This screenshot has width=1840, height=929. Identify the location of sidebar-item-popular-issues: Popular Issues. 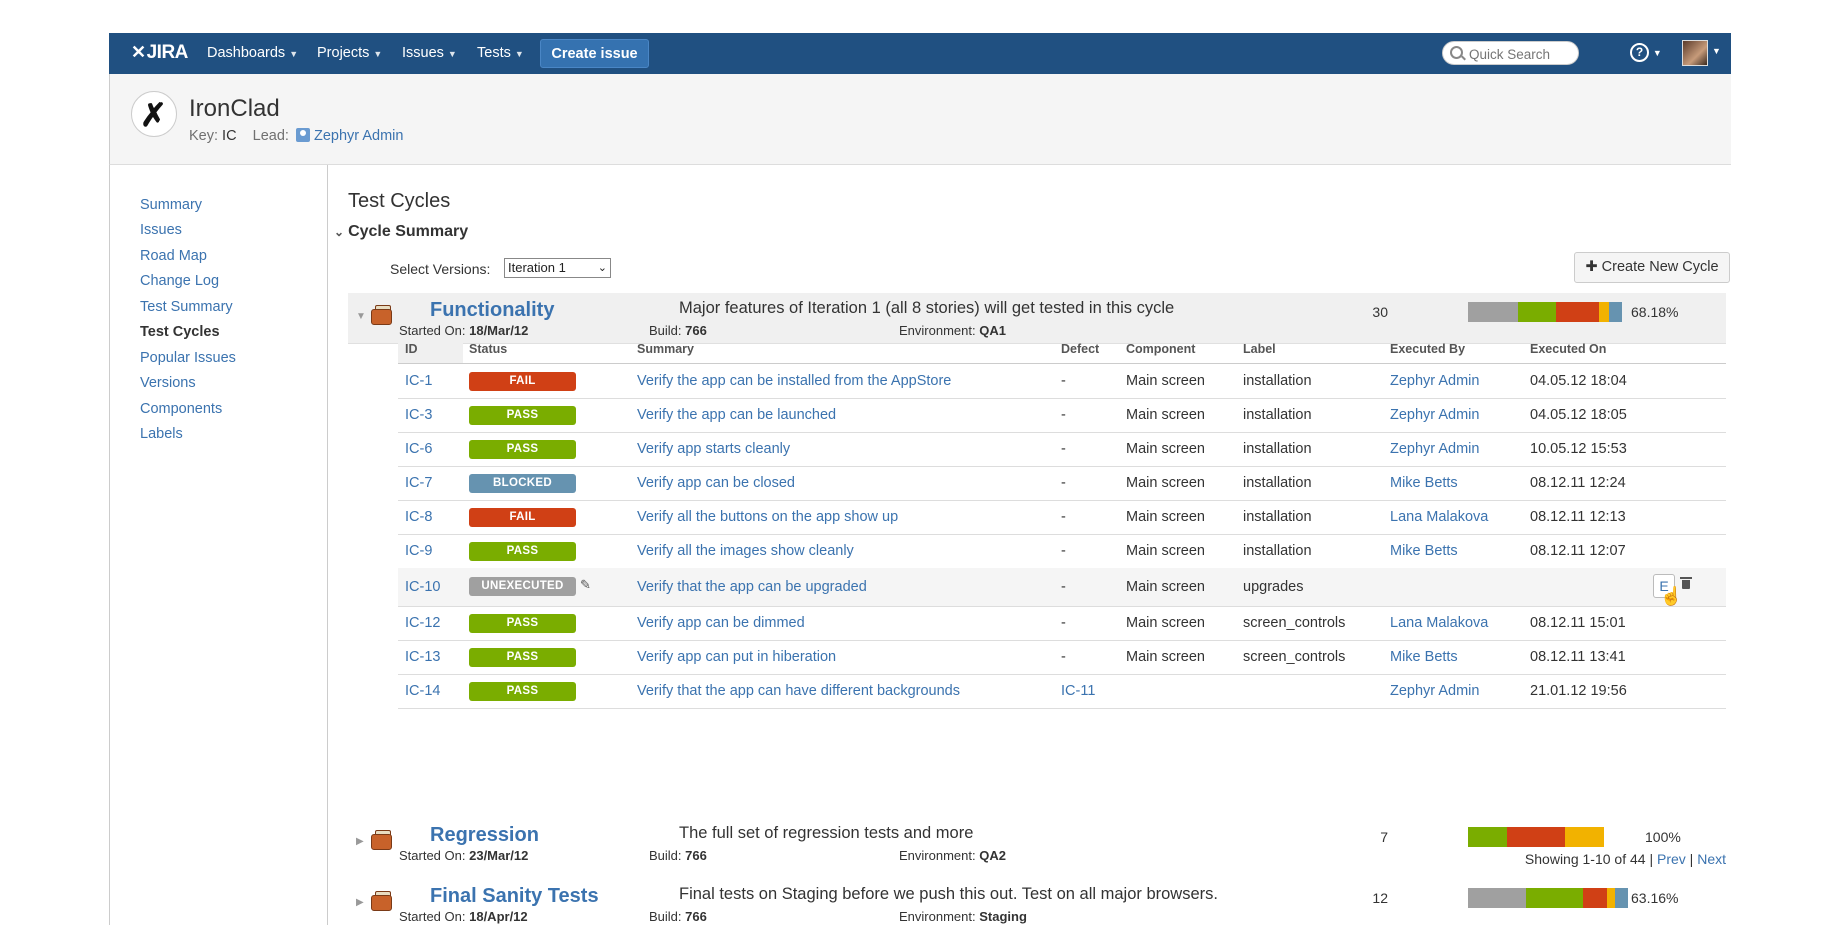
(188, 358).